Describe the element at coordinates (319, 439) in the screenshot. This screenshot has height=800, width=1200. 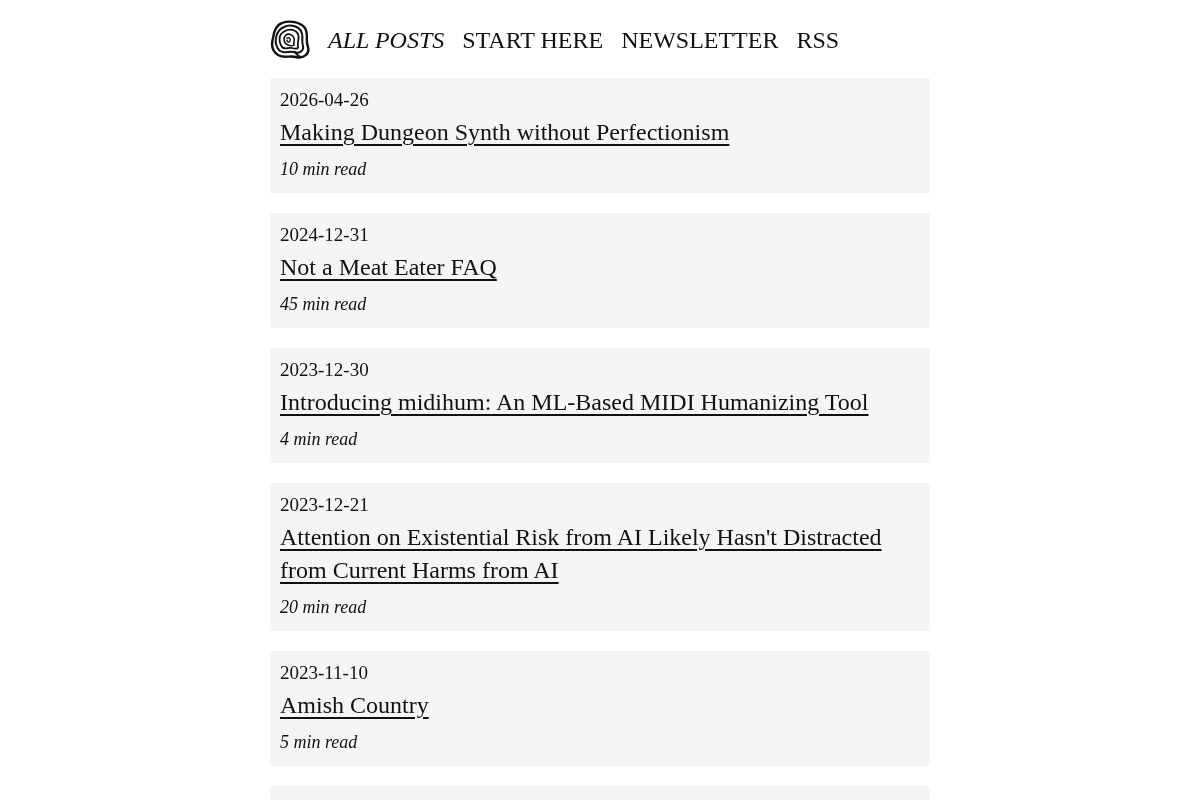
I see `read-time: 4 min read` at that location.